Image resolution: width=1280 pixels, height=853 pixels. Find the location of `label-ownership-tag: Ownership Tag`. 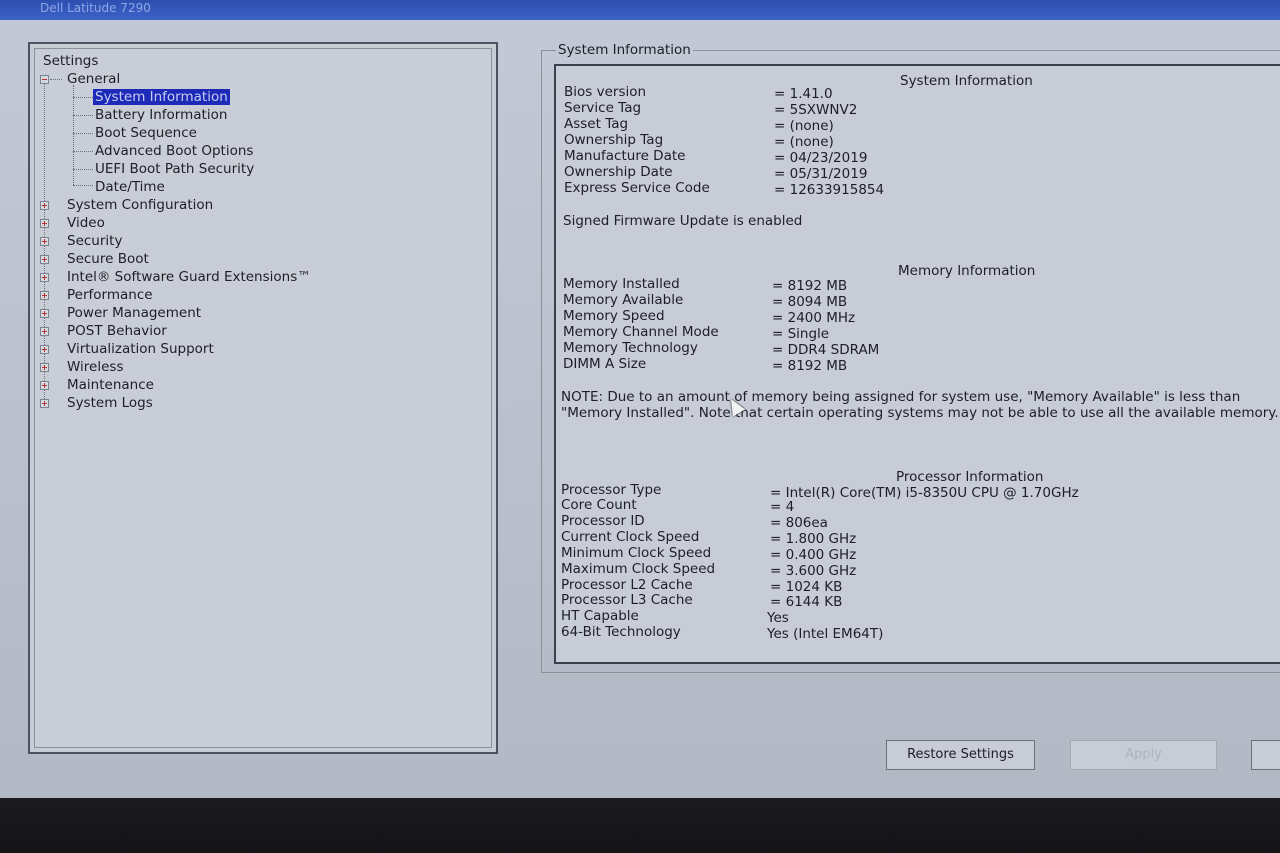

label-ownership-tag: Ownership Tag is located at coordinates (614, 140).